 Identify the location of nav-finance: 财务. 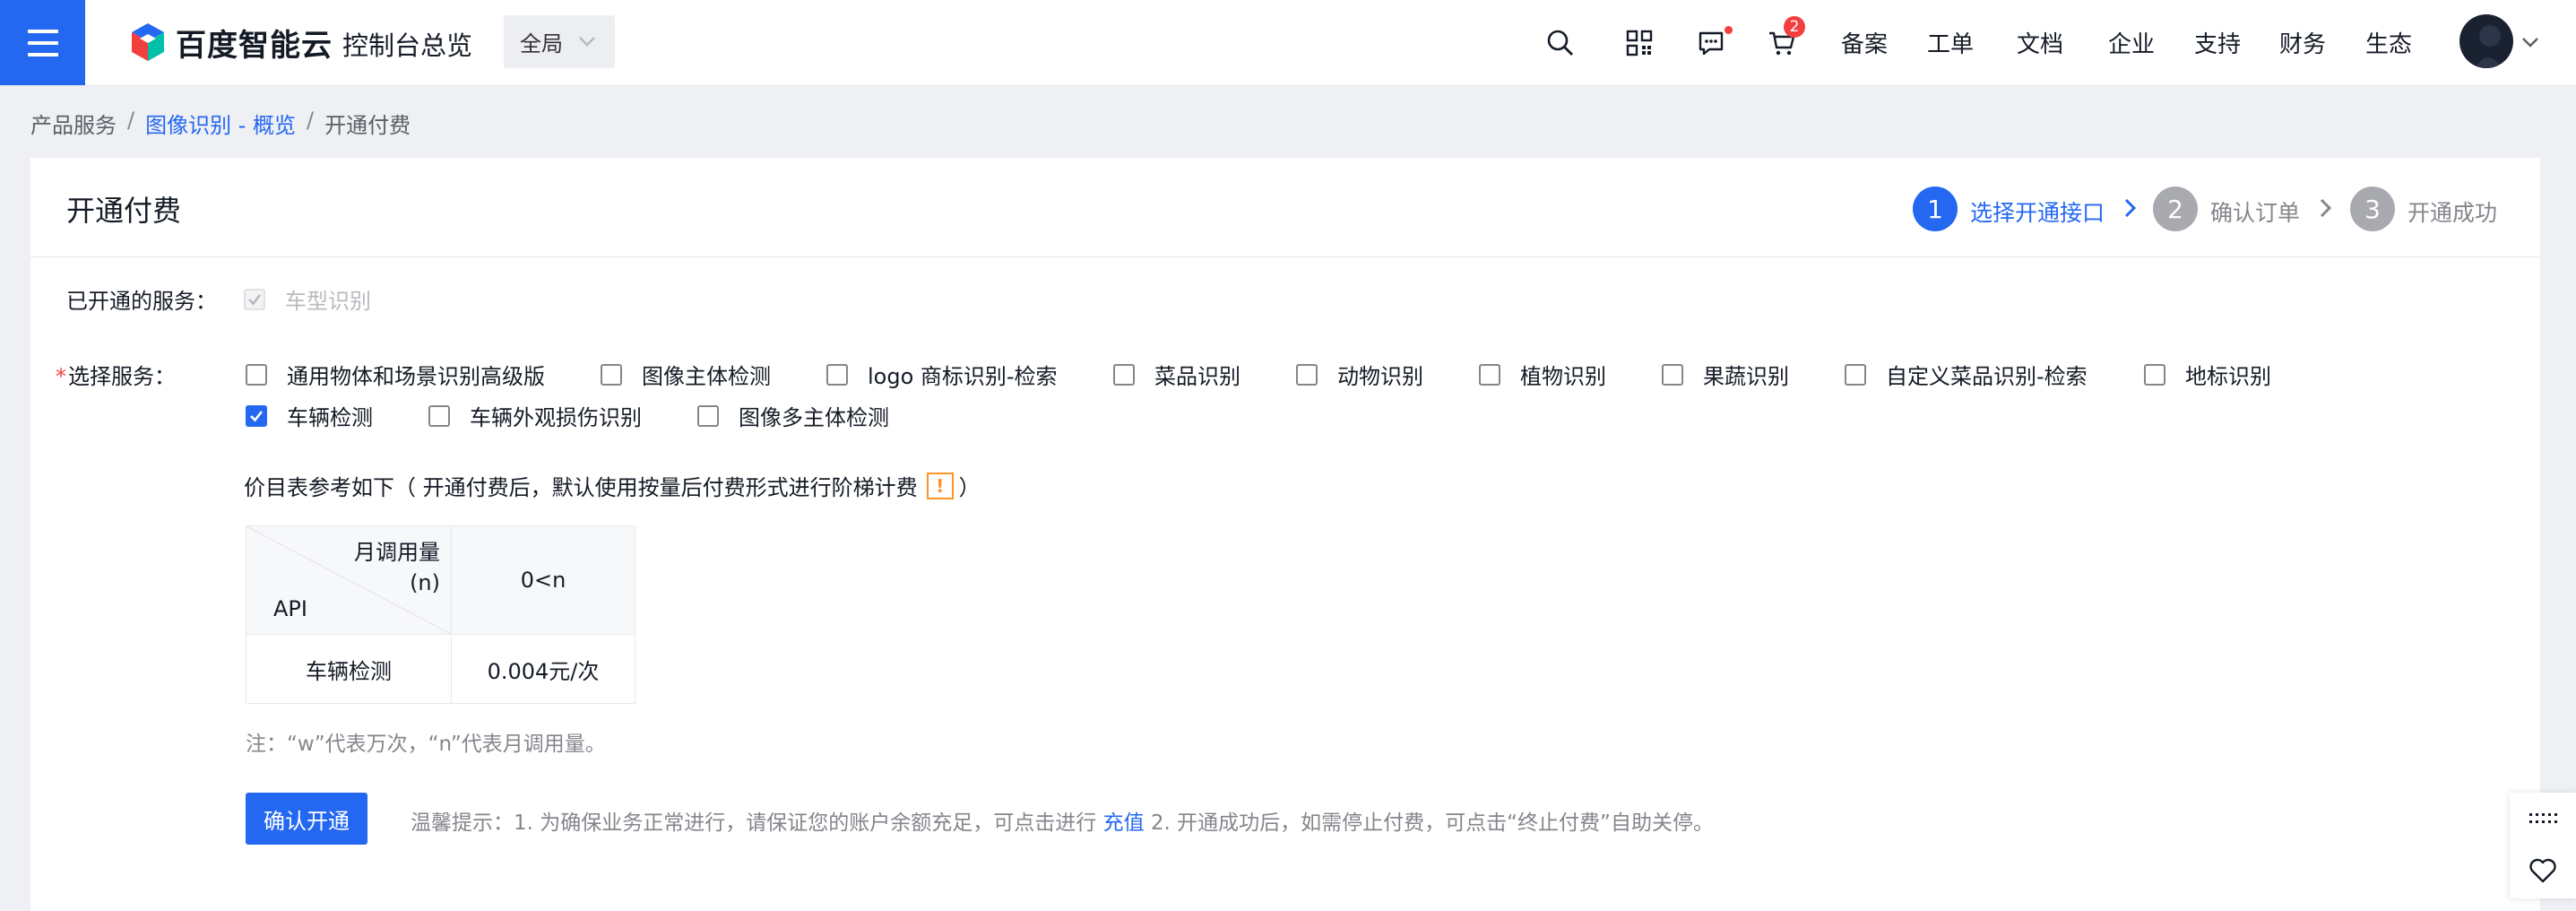
(2302, 42).